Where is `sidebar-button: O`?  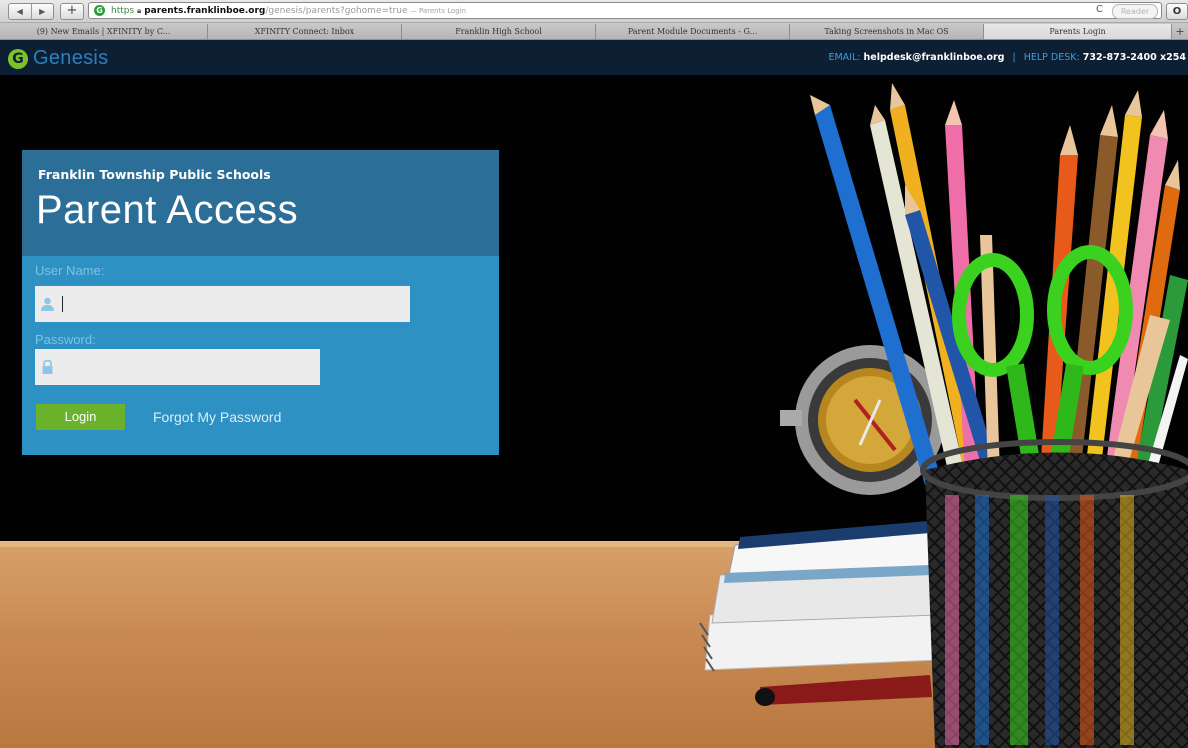
sidebar-button: O is located at coordinates (1177, 11).